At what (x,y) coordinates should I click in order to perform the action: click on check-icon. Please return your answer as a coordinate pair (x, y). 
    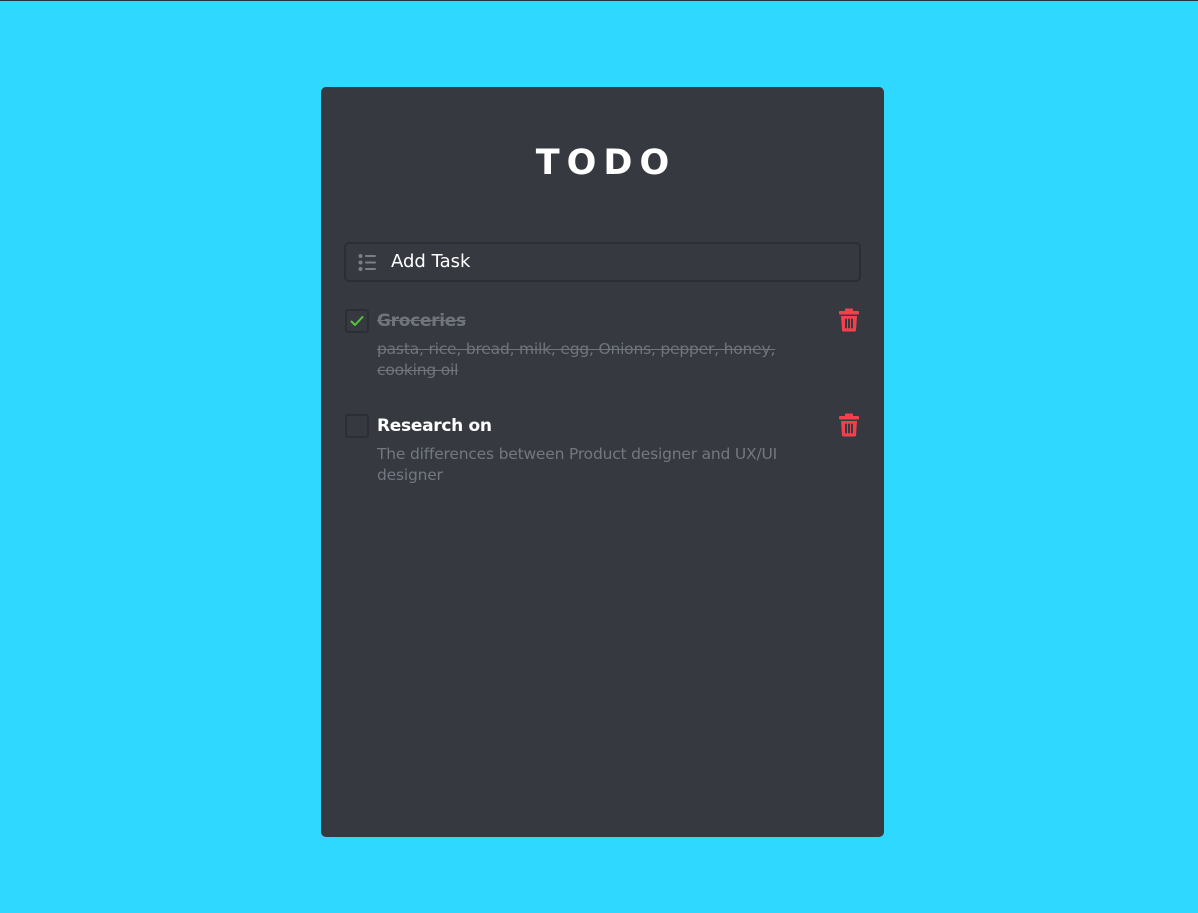
    Looking at the image, I should click on (357, 321).